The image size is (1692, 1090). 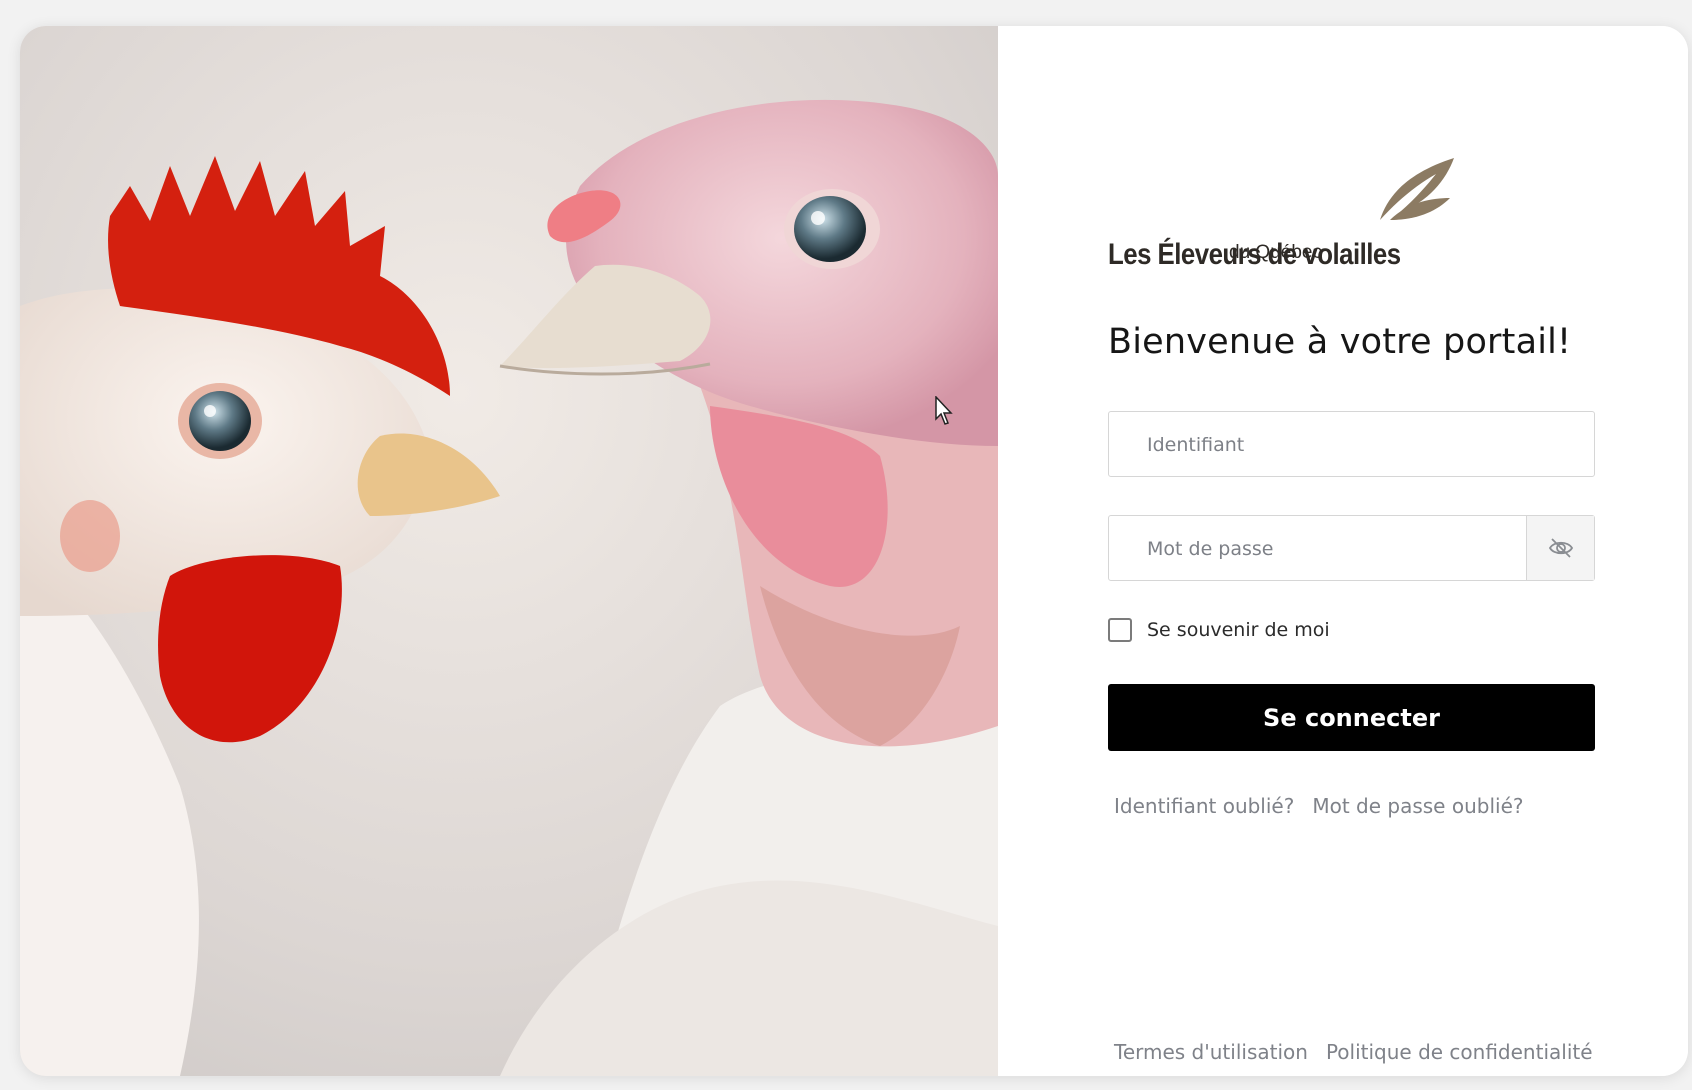 I want to click on login-button: Se connecter, so click(x=1351, y=717).